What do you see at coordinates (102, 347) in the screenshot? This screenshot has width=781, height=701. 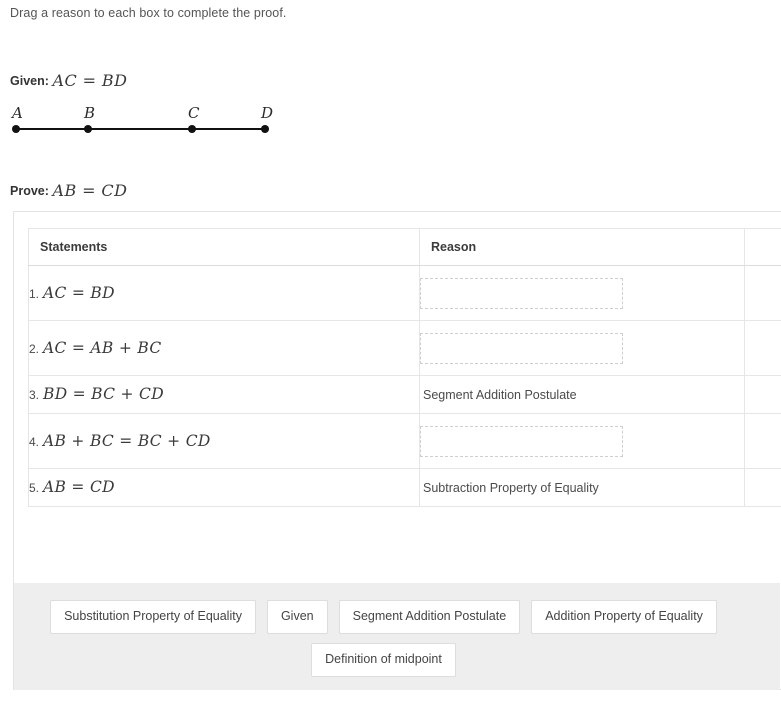 I see `statement-text-2: AC = AB + BC` at bounding box center [102, 347].